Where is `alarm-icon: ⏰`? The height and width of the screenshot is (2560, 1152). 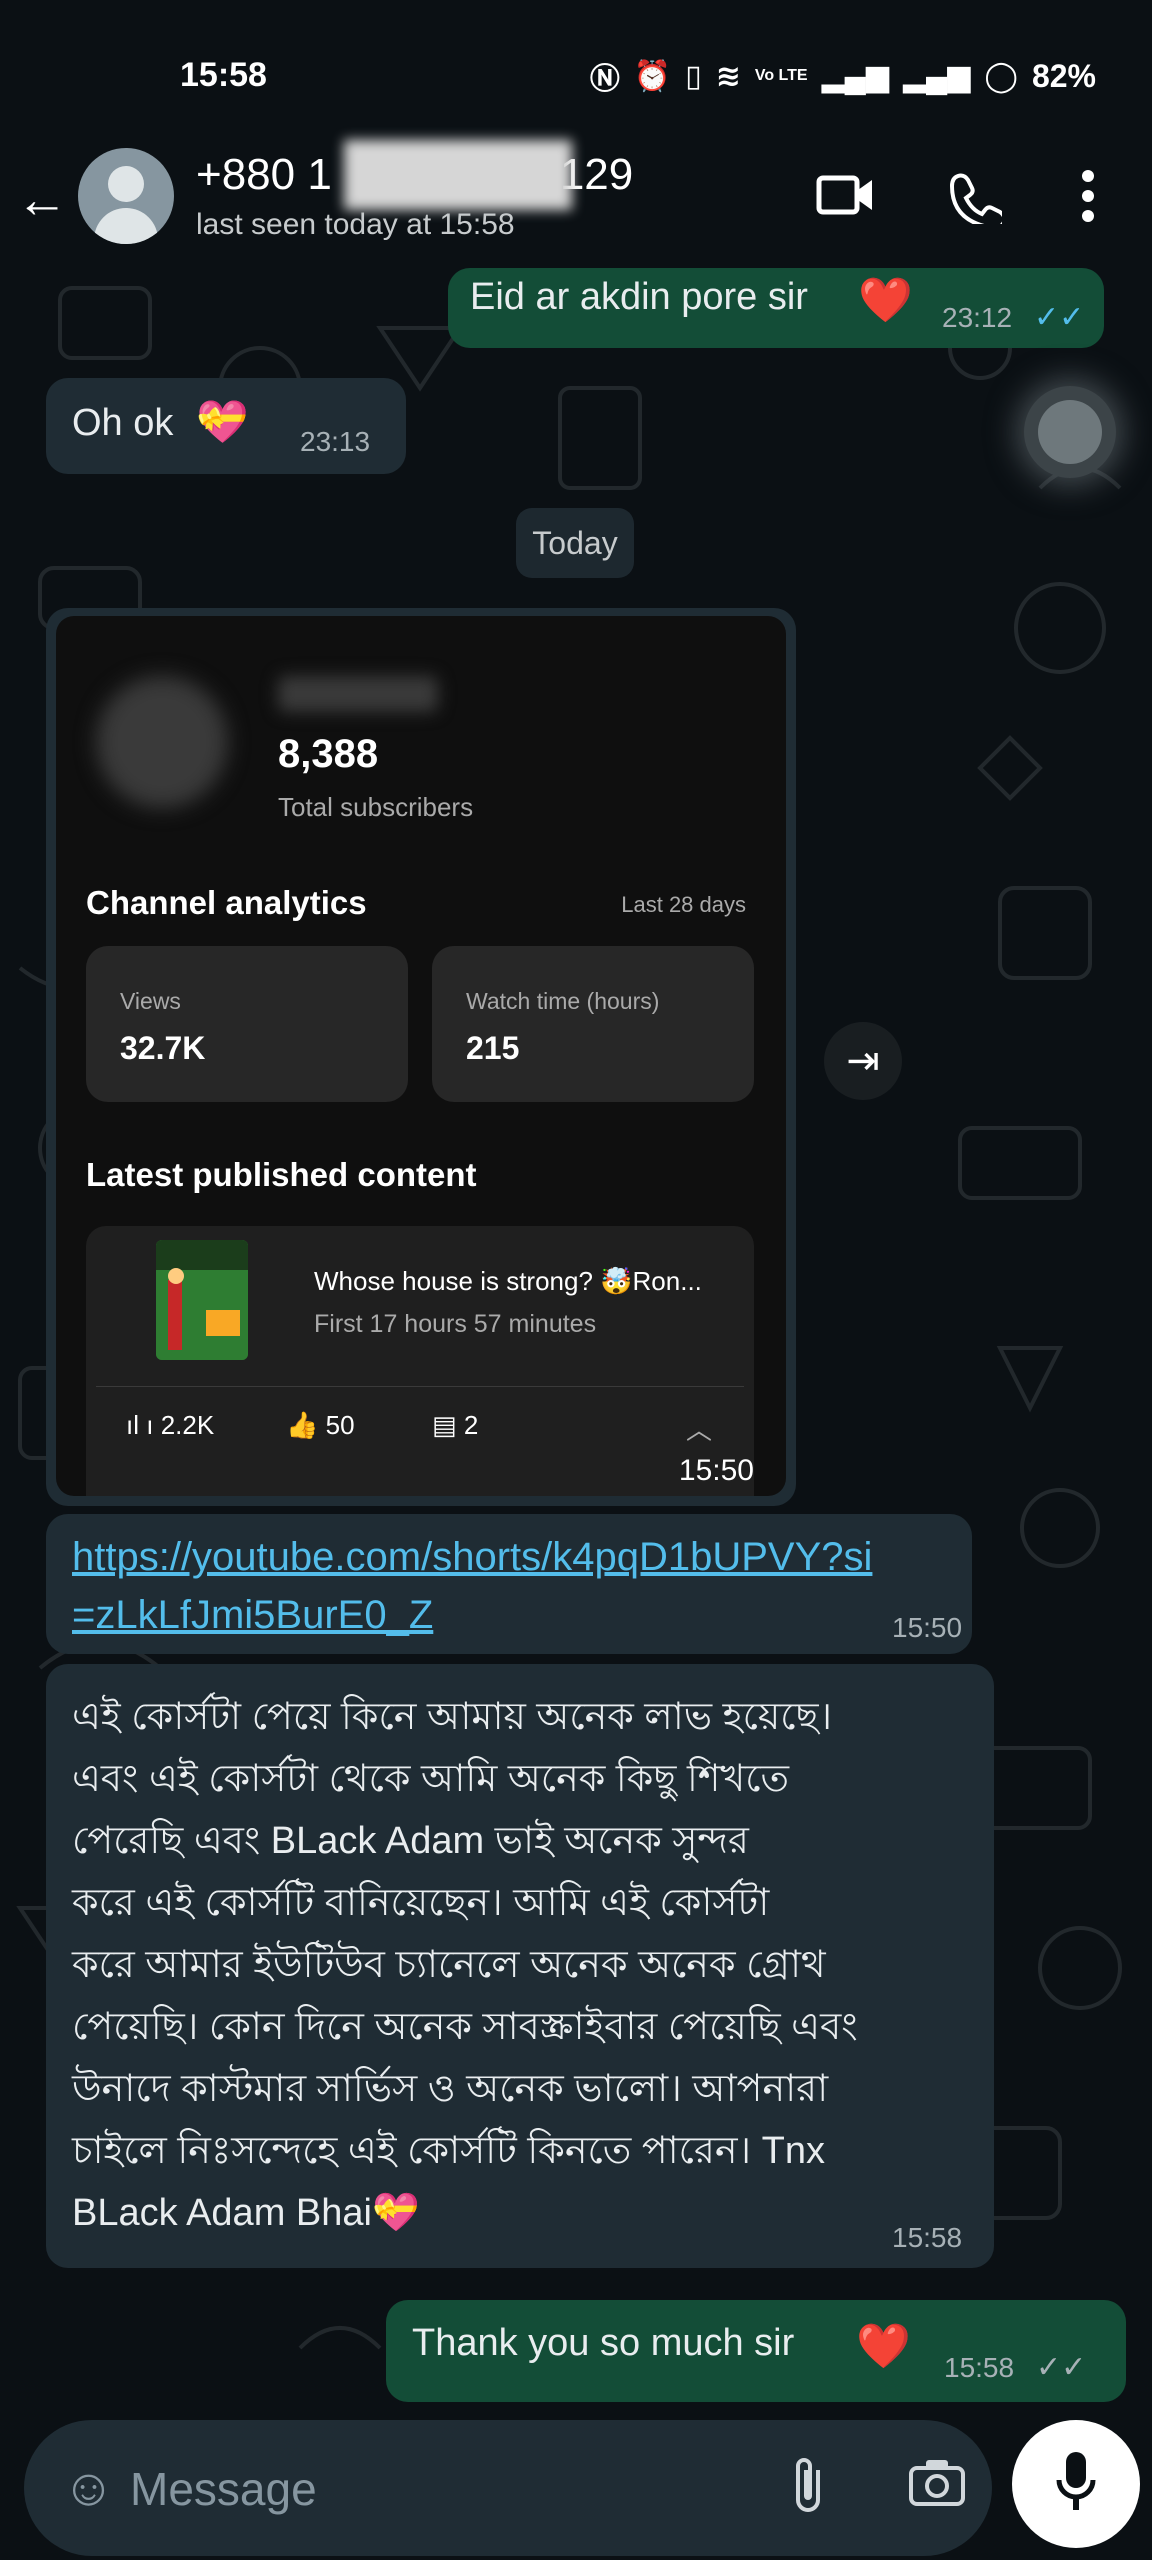 alarm-icon: ⏰ is located at coordinates (652, 76).